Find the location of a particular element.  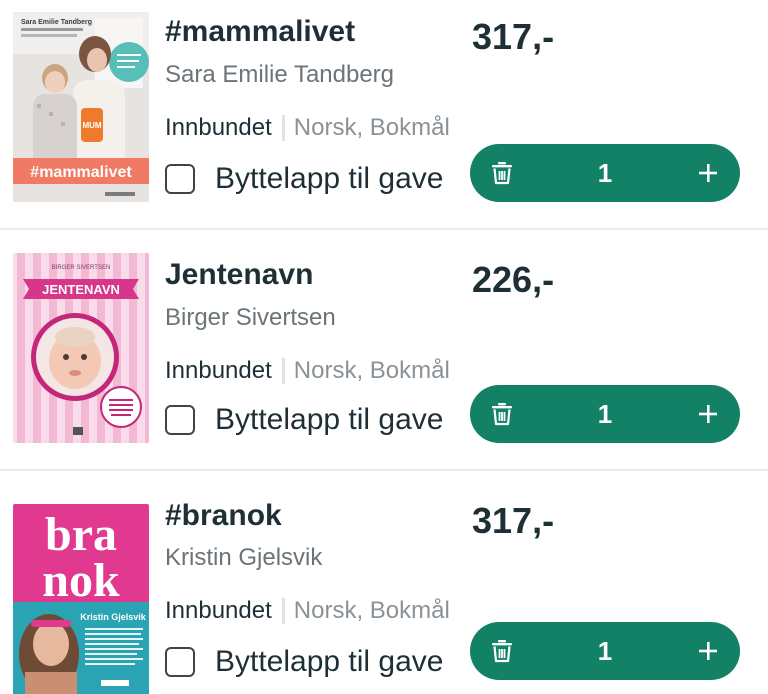

svg-text: MUM is located at coordinates (91, 125).